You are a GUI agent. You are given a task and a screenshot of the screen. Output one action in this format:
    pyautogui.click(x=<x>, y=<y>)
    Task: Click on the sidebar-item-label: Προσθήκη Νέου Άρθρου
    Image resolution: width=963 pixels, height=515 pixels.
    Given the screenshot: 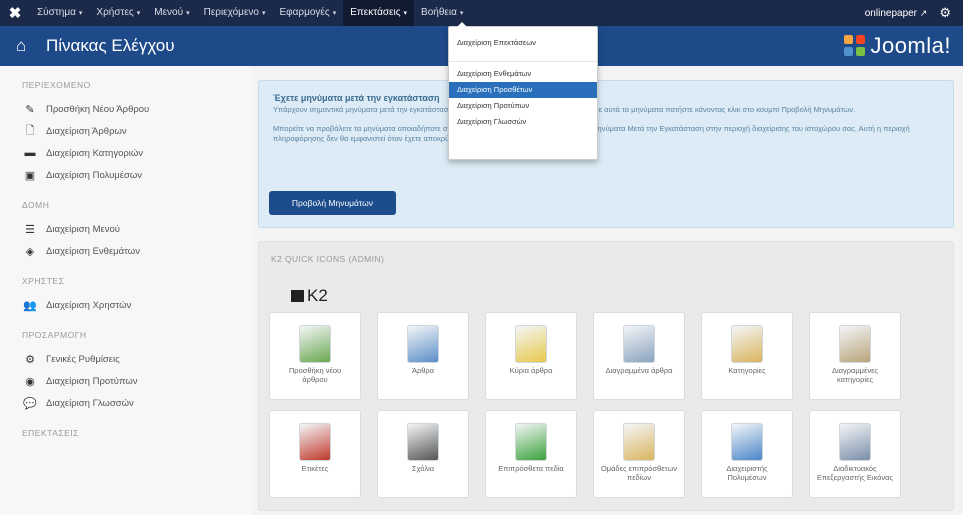 What is the action you would take?
    pyautogui.click(x=98, y=109)
    